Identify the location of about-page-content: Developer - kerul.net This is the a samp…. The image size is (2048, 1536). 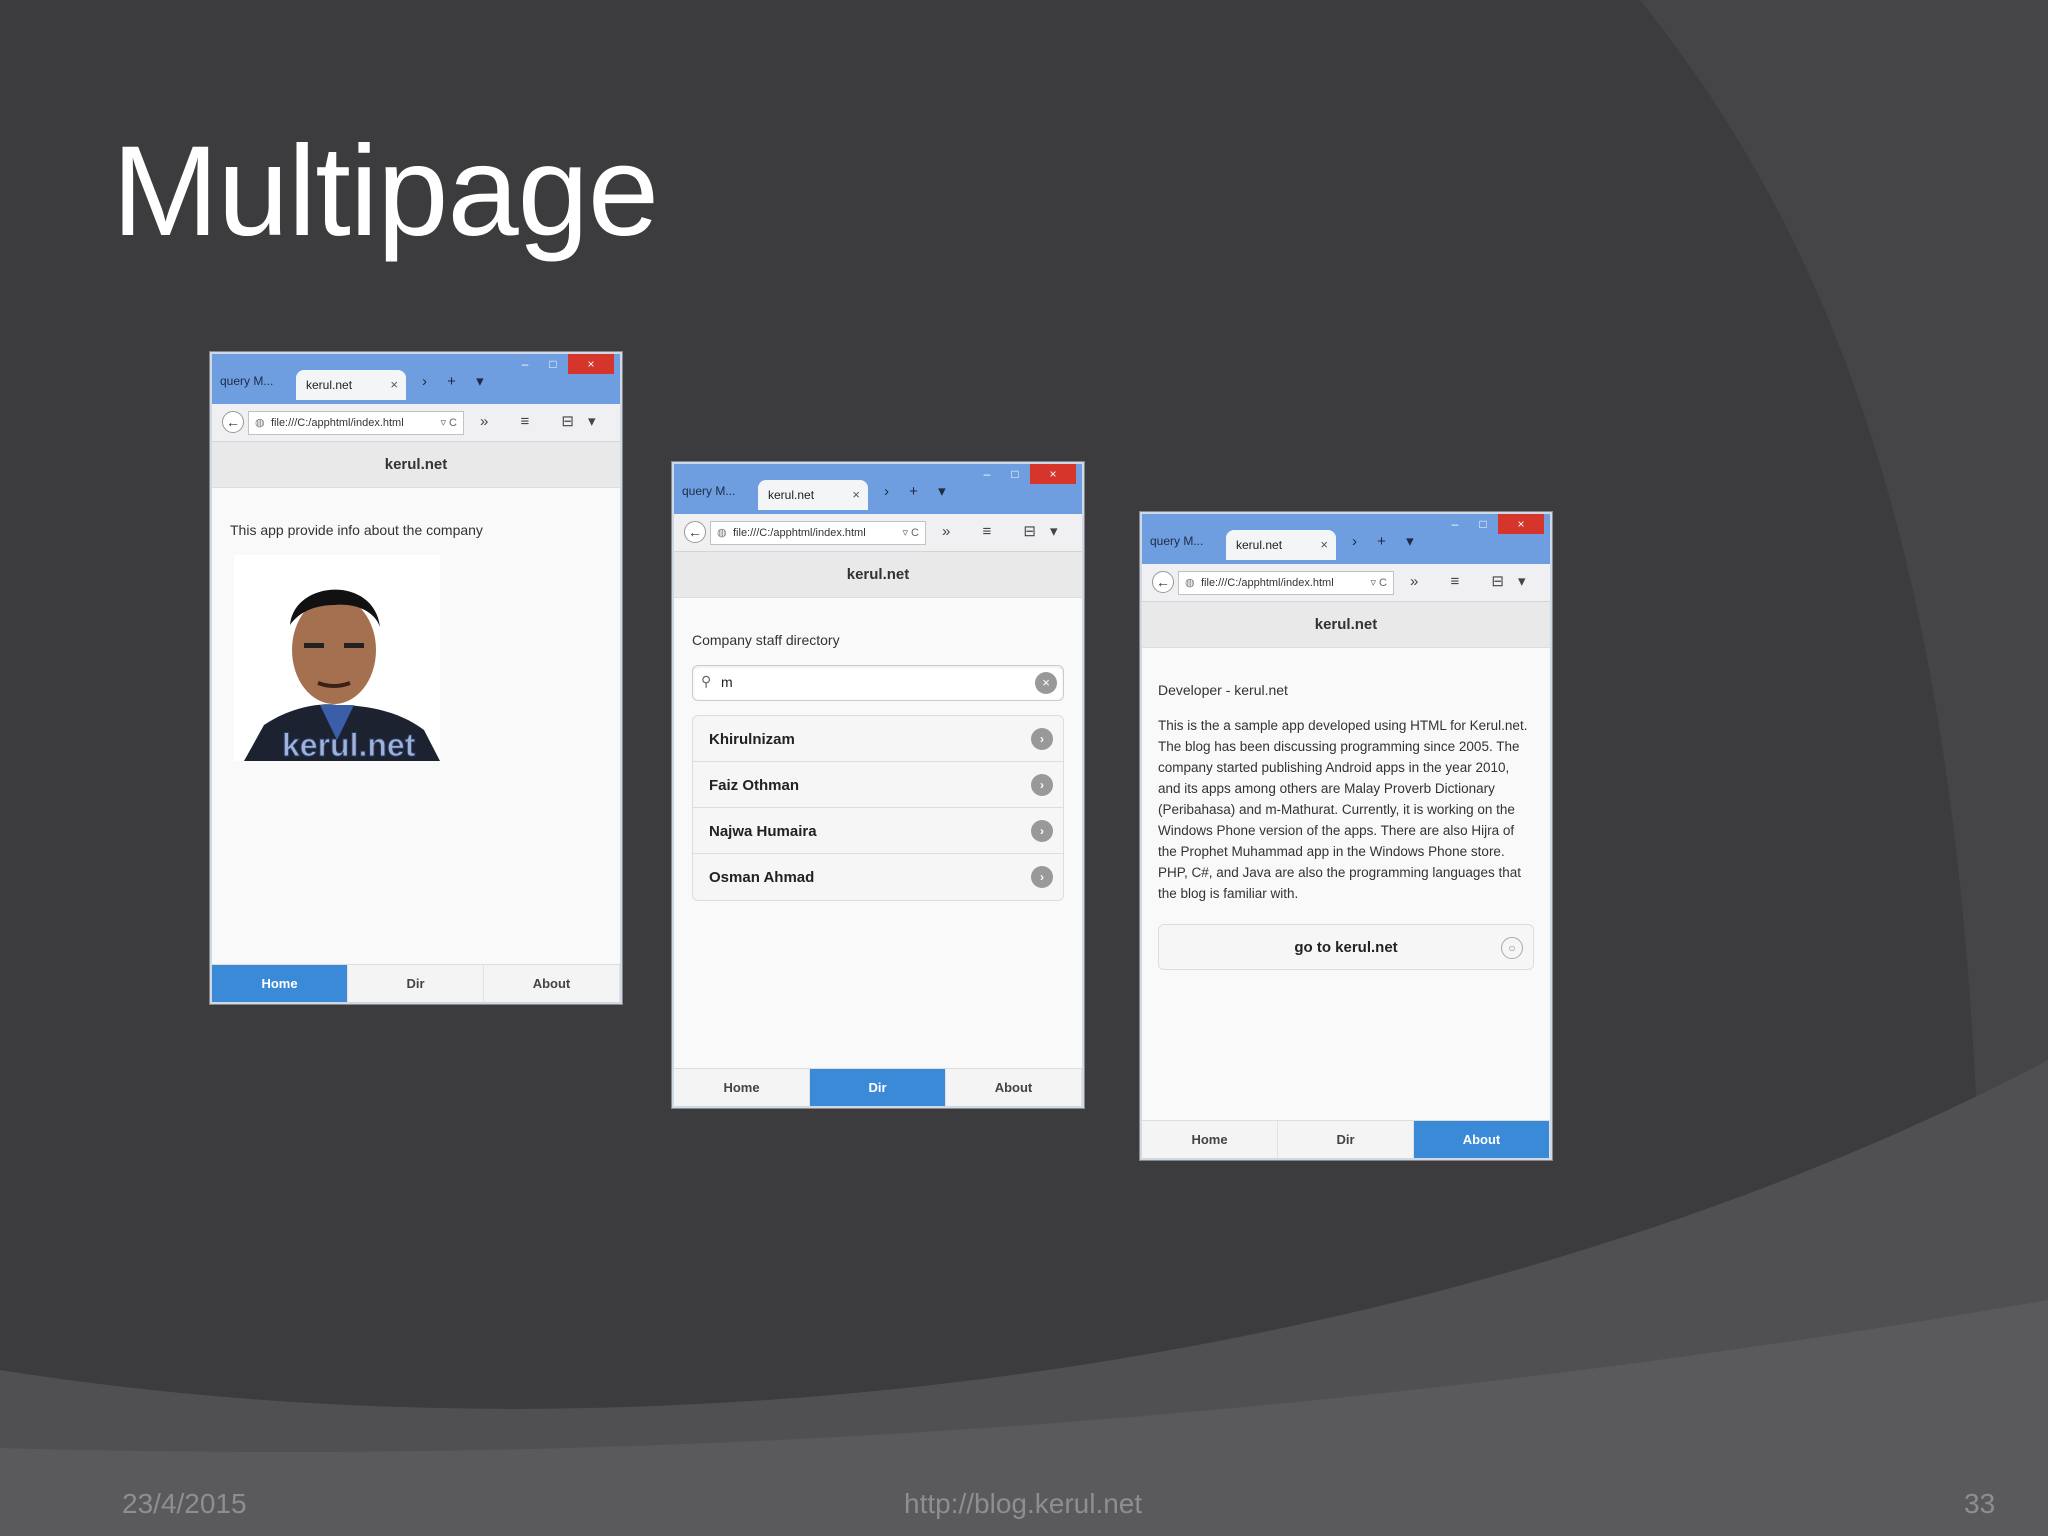
(1346, 825).